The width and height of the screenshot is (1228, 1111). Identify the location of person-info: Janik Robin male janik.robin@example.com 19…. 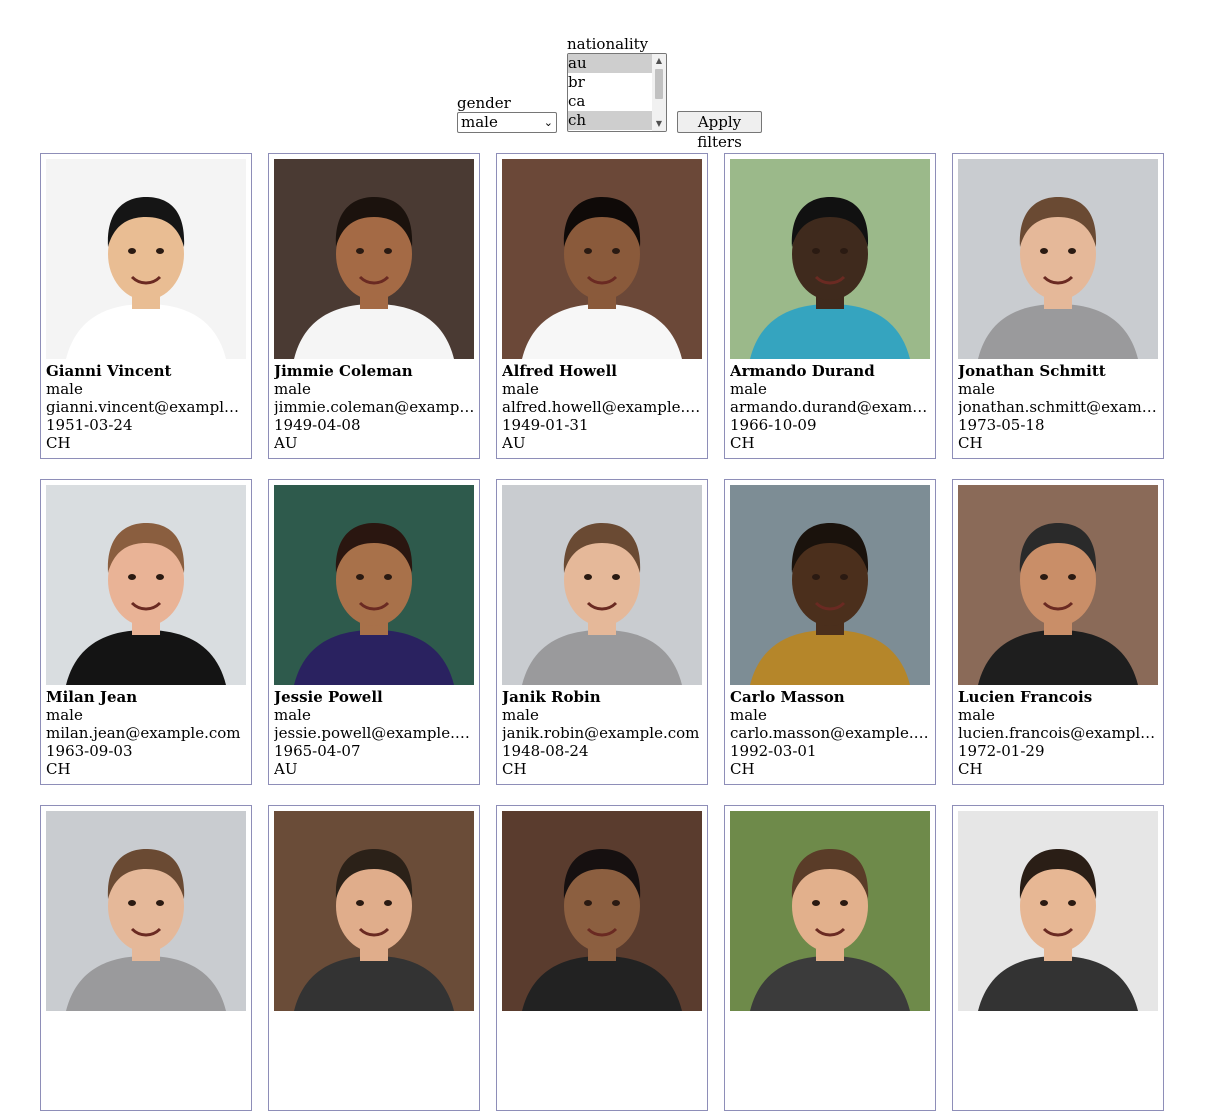
(602, 733).